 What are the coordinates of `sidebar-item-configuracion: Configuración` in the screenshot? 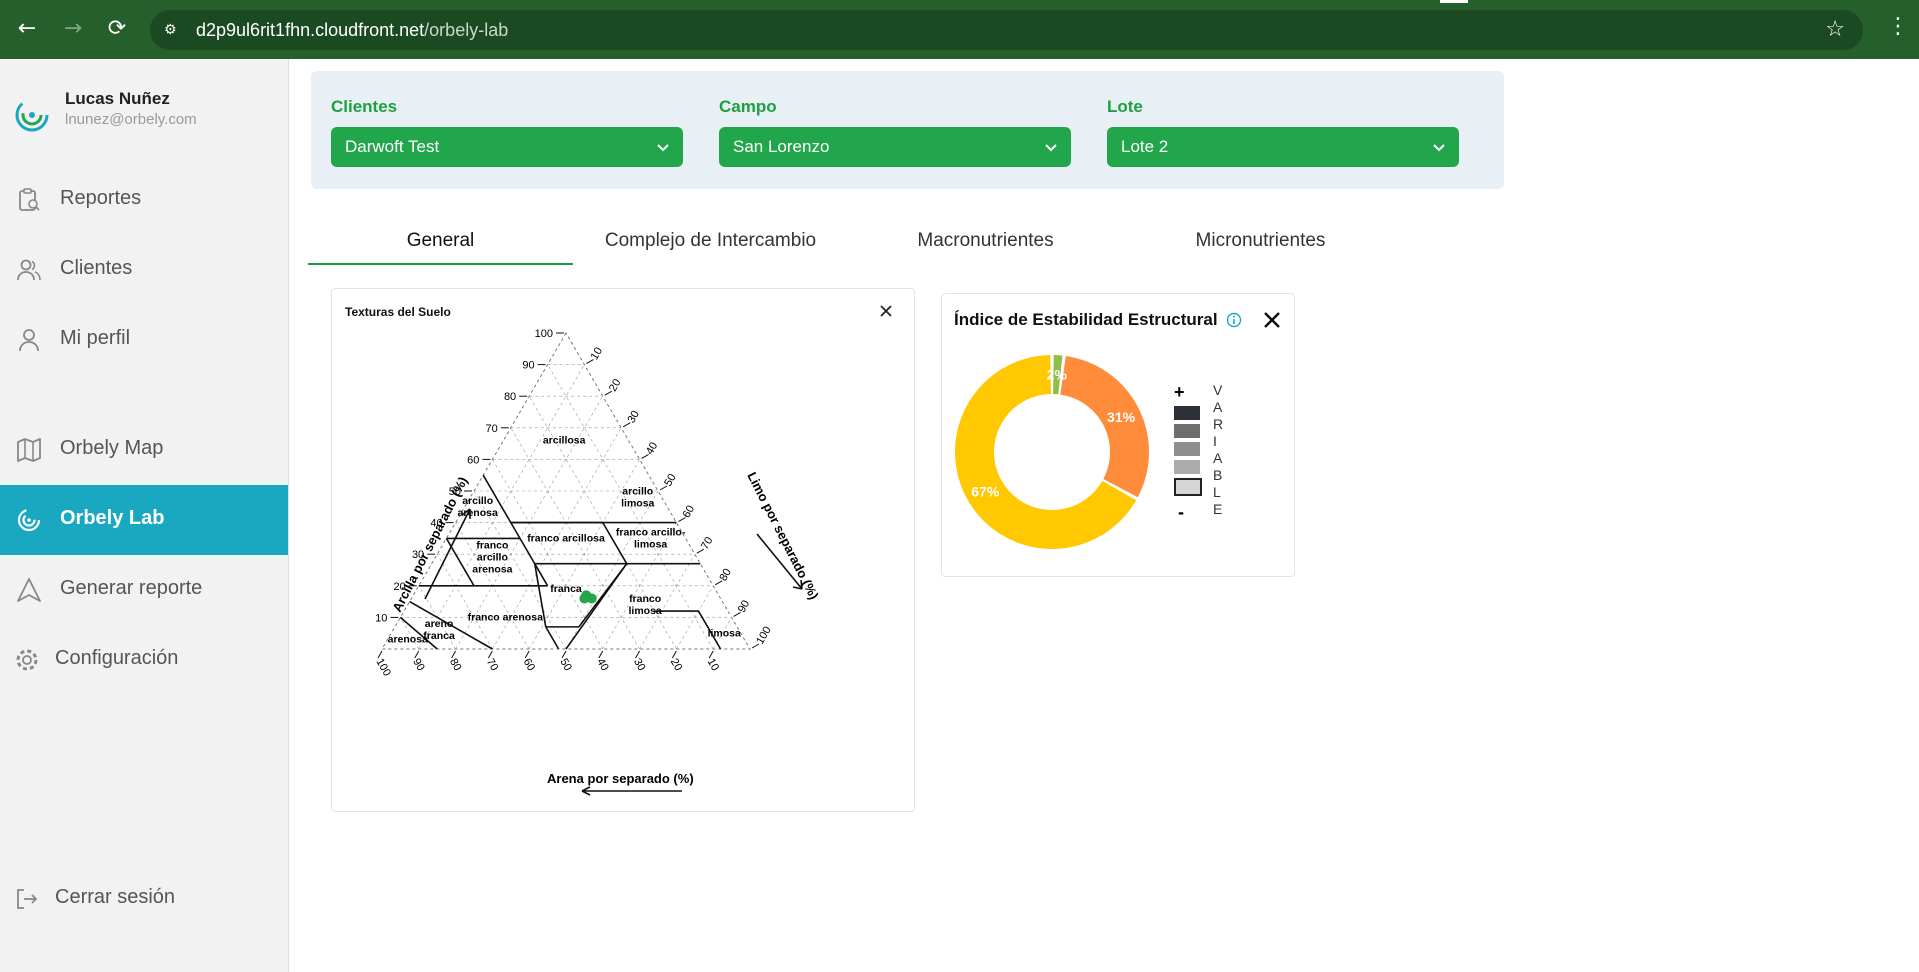 It's located at (144, 660).